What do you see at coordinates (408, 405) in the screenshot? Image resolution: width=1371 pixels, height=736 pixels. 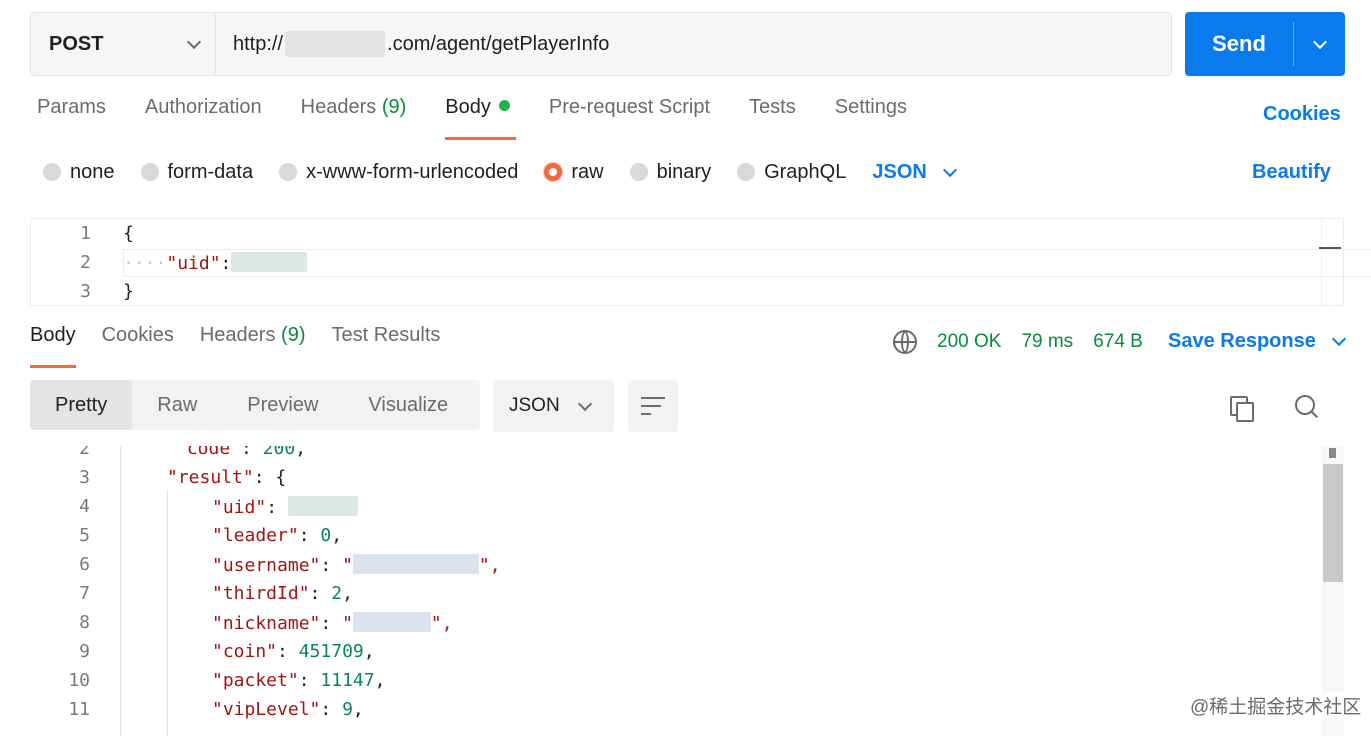 I see `view-visualize-button: Visualize` at bounding box center [408, 405].